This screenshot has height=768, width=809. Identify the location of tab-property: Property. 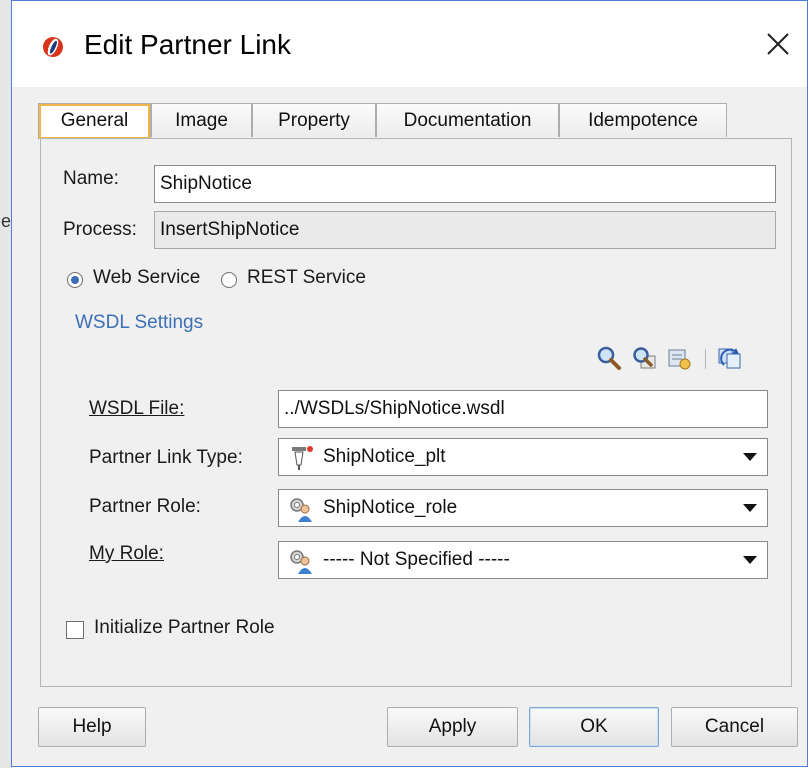
(314, 120).